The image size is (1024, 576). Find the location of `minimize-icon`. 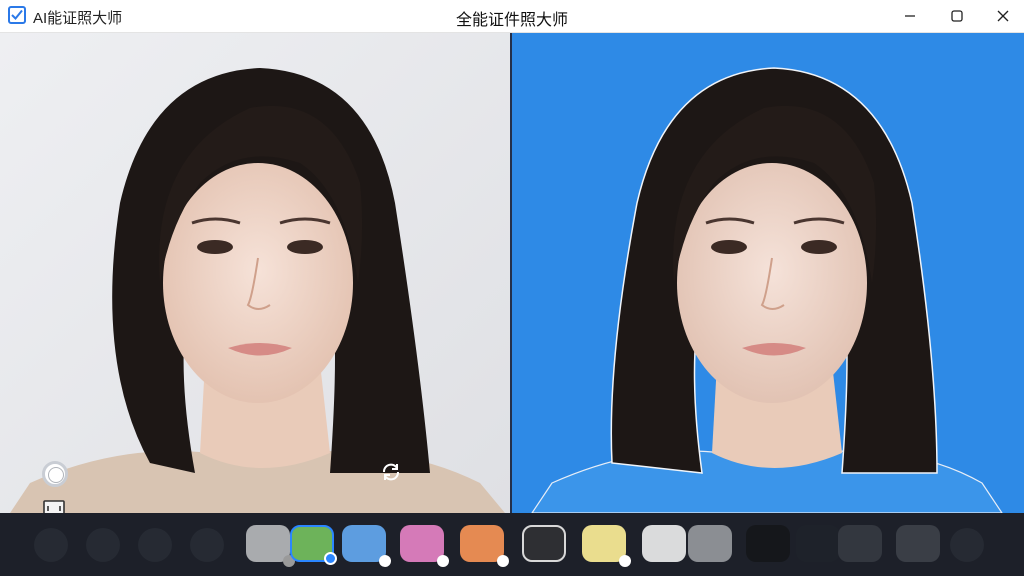

minimize-icon is located at coordinates (910, 16).